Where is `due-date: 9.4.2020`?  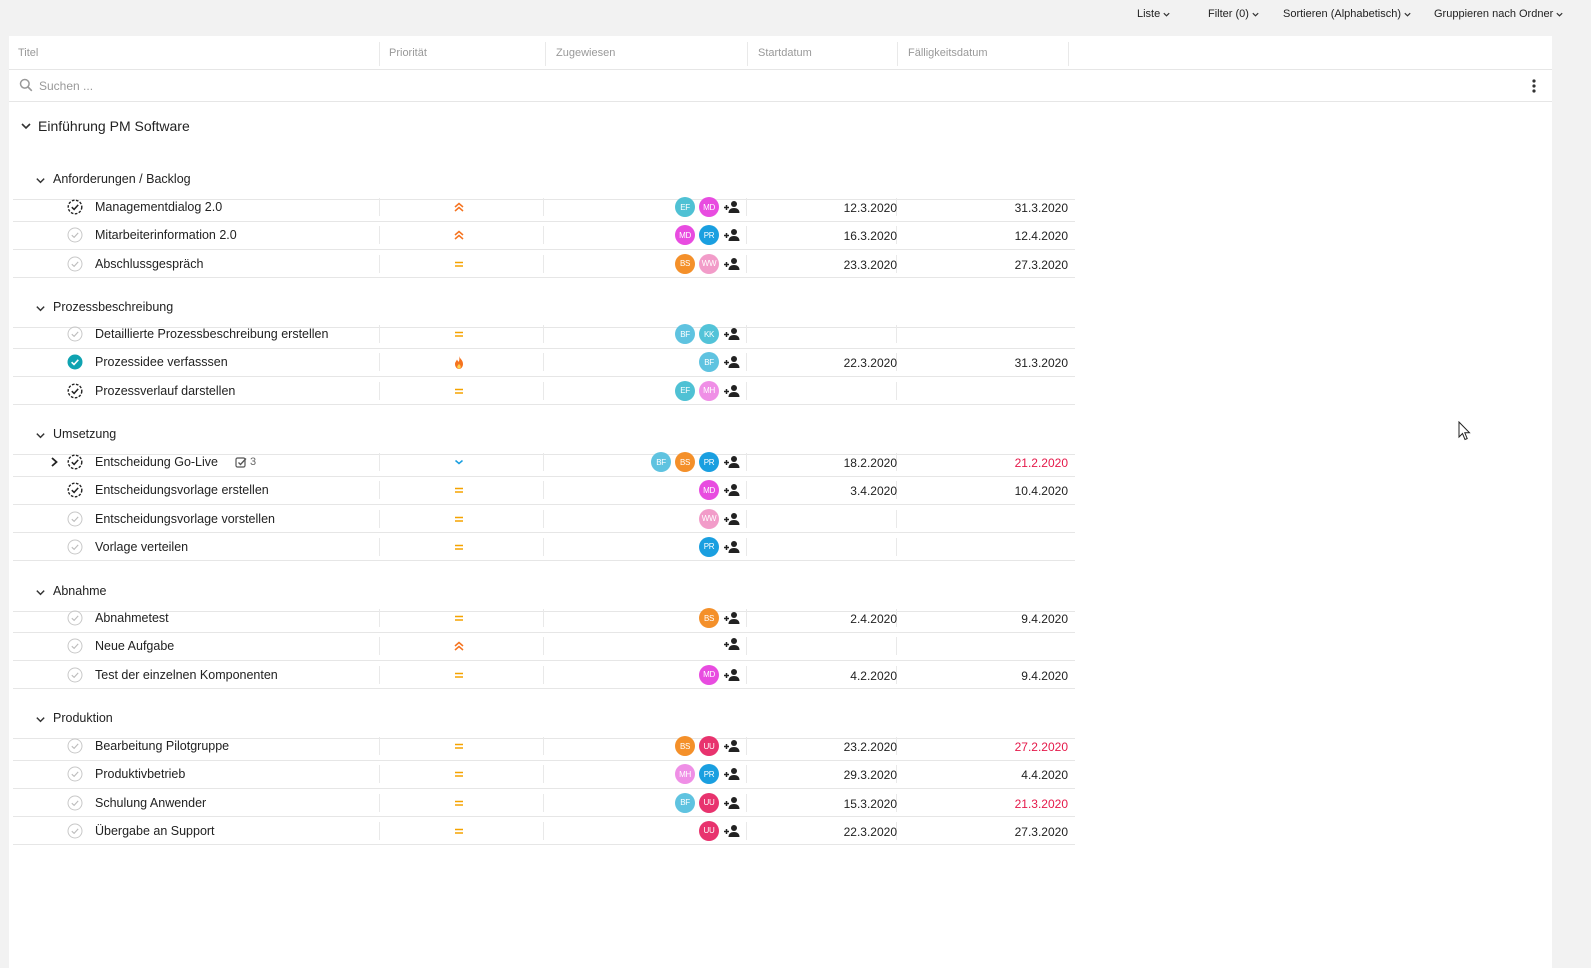
due-date: 9.4.2020 is located at coordinates (1044, 676).